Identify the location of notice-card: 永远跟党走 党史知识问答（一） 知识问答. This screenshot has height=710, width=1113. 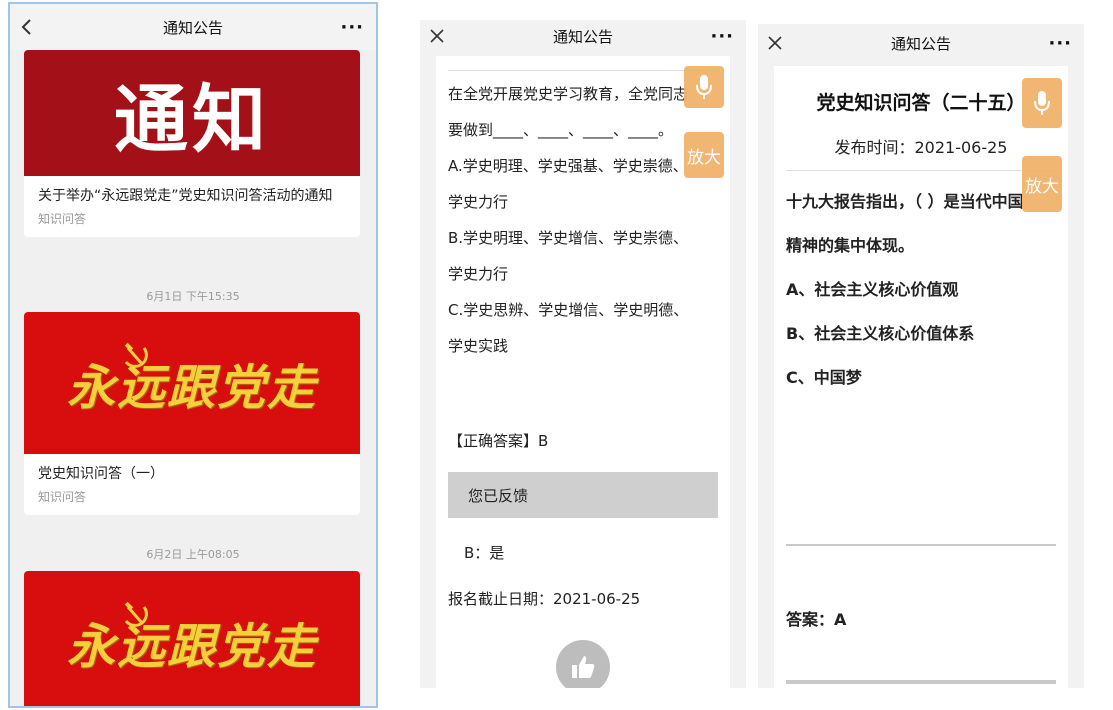
(192, 413).